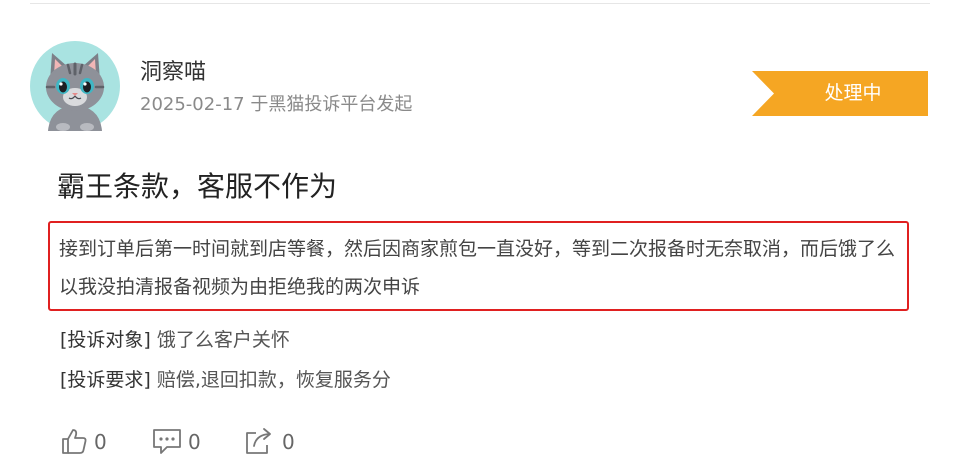 This screenshot has height=468, width=965. What do you see at coordinates (276, 104) in the screenshot?
I see `post-meta: 2025-02-17 于黑猫投诉平台发起` at bounding box center [276, 104].